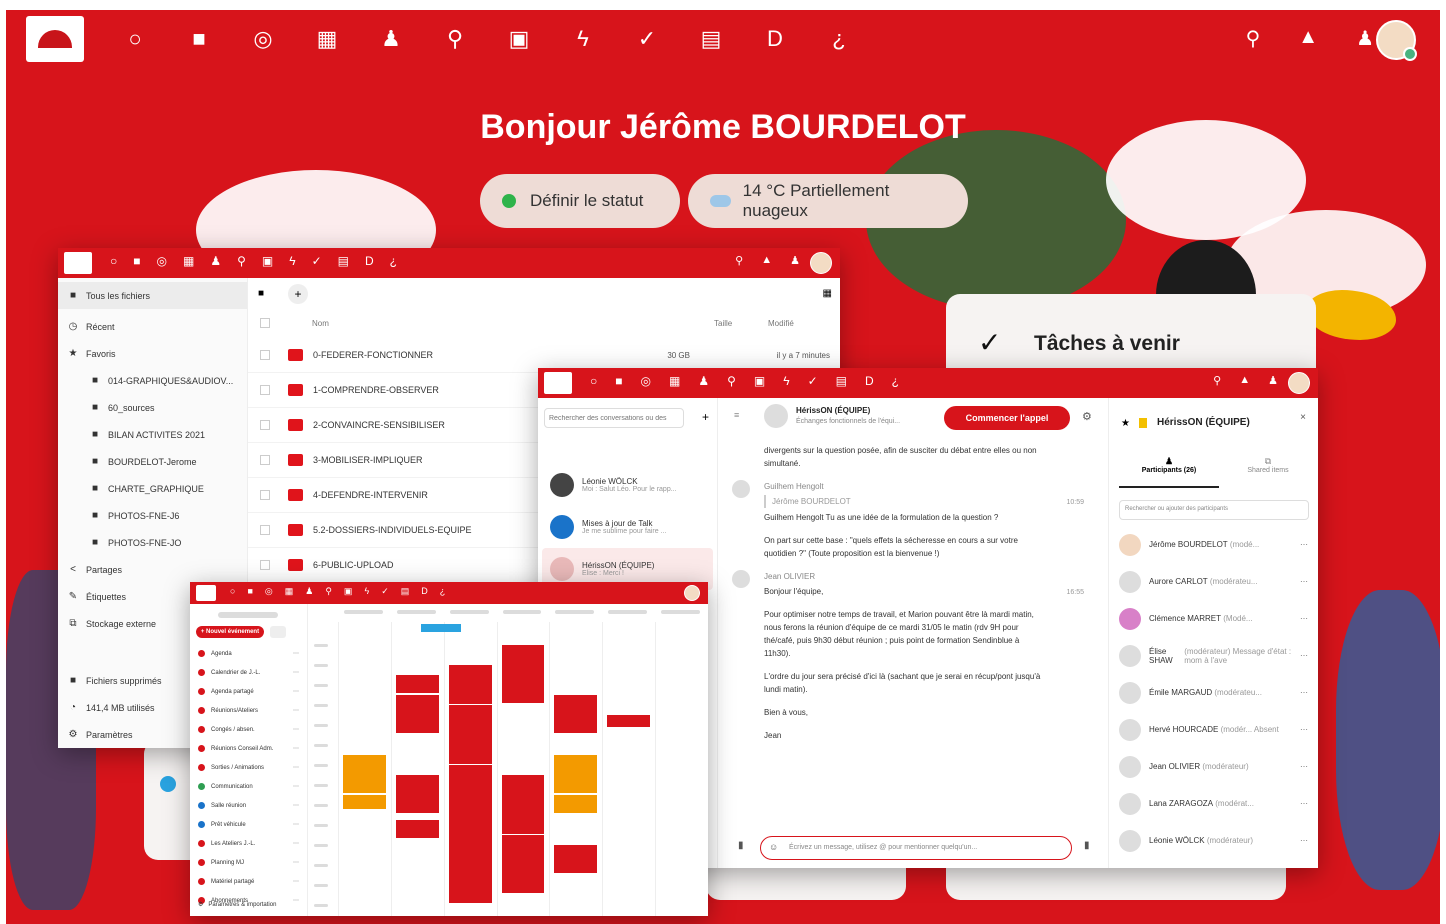 The width and height of the screenshot is (1446, 924). What do you see at coordinates (1213, 840) in the screenshot?
I see `participant-item: Léonie WÖLCK (modérateur) ⋯` at bounding box center [1213, 840].